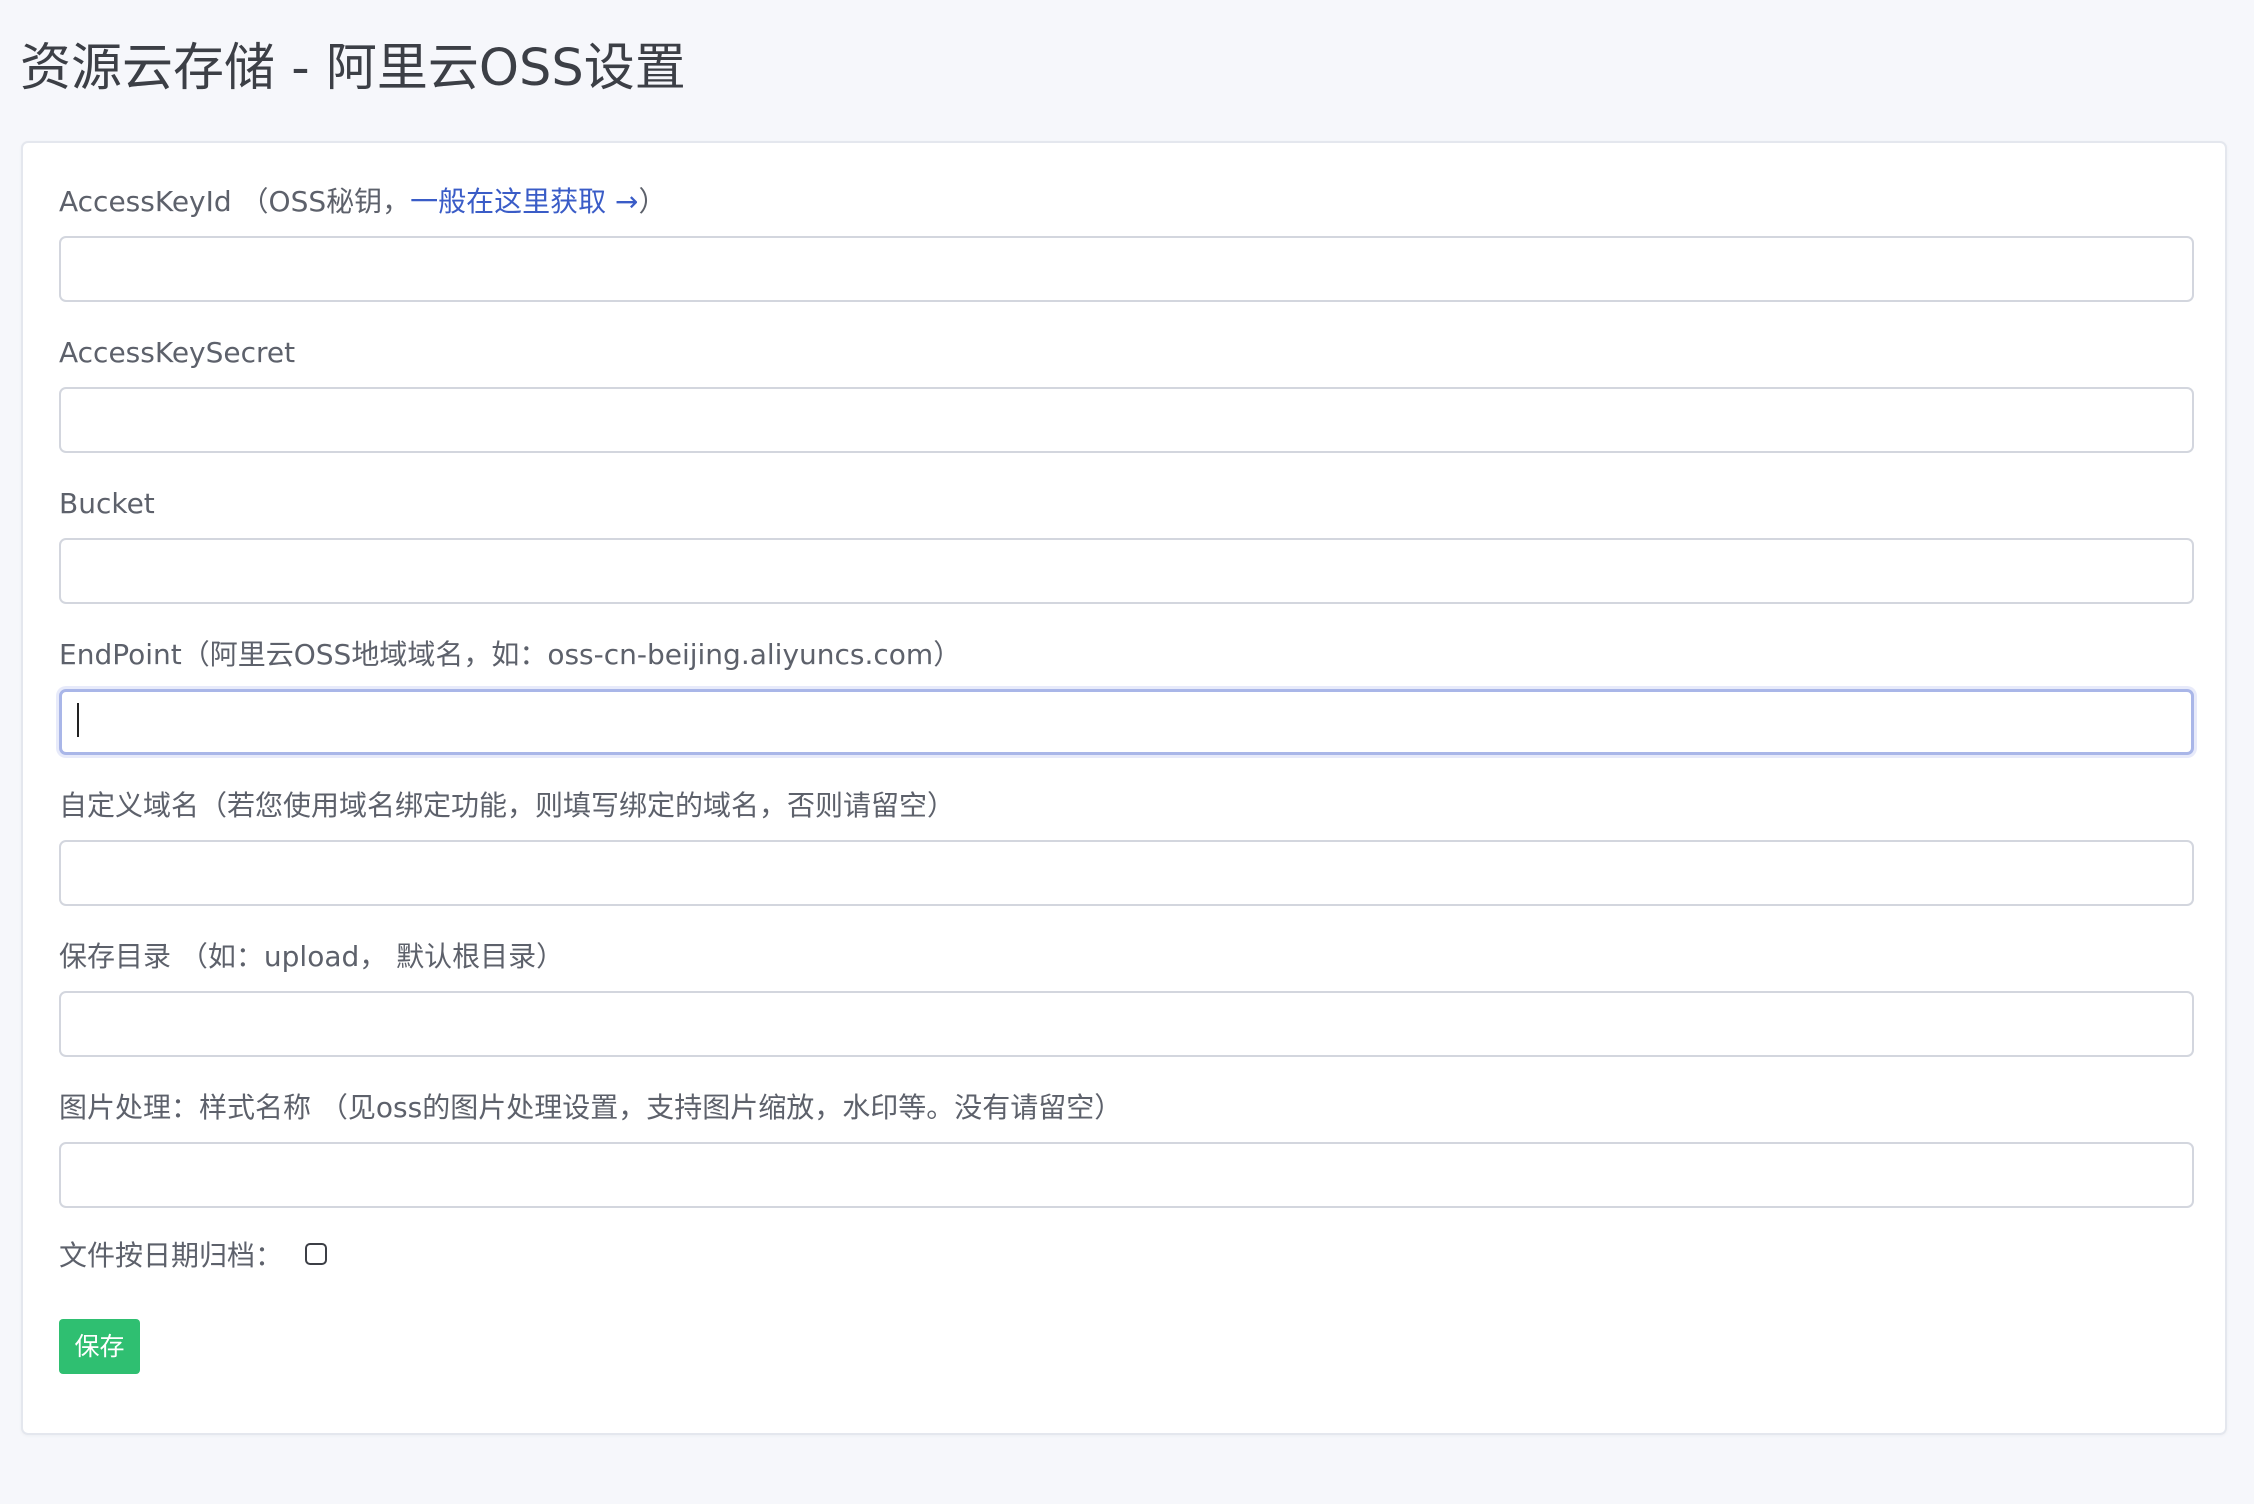  Describe the element at coordinates (177, 352) in the screenshot. I see `access-key-secret-label: AccessKeySecret` at that location.